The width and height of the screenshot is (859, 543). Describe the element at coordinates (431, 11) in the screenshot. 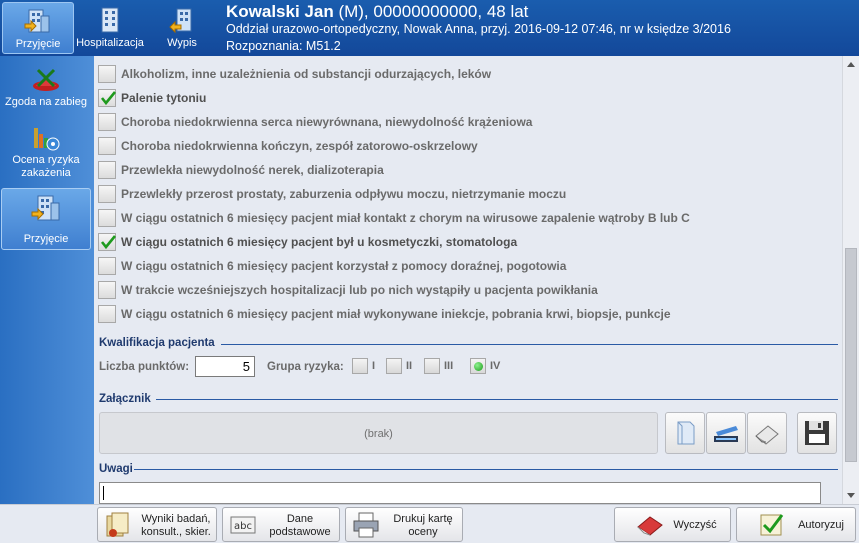

I see `patient-details: (M), 00000000000, 48 lat` at that location.